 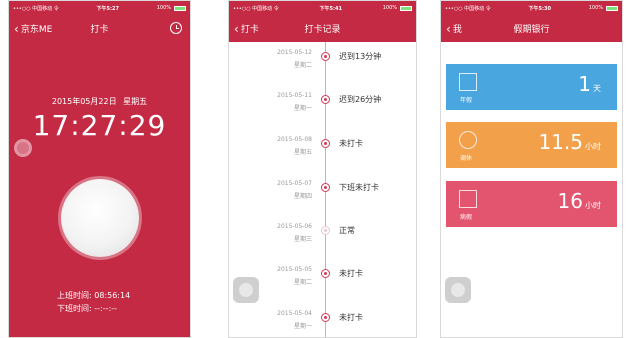 I want to click on record-row: 2015-05-04 星期一 未打卡, so click(x=322, y=323).